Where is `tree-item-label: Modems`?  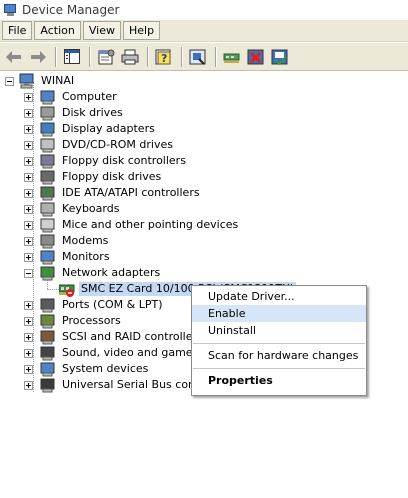 tree-item-label: Modems is located at coordinates (85, 240).